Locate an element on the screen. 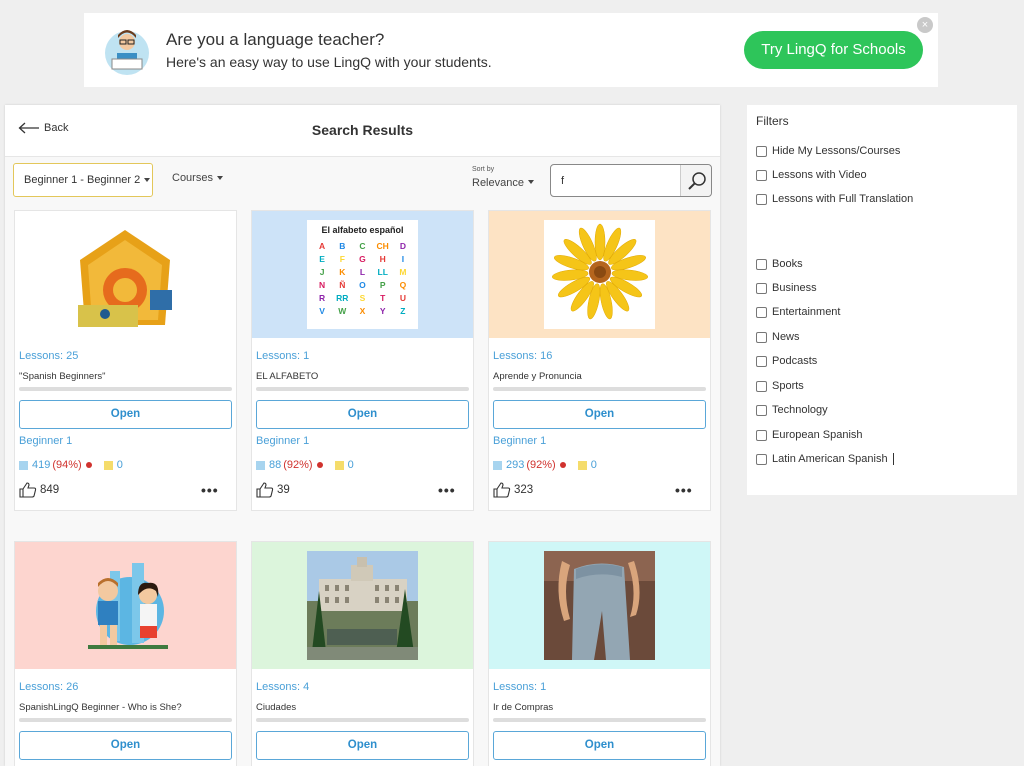 The width and height of the screenshot is (1024, 766). filter-category-european-spanish: European Spanish is located at coordinates (809, 435).